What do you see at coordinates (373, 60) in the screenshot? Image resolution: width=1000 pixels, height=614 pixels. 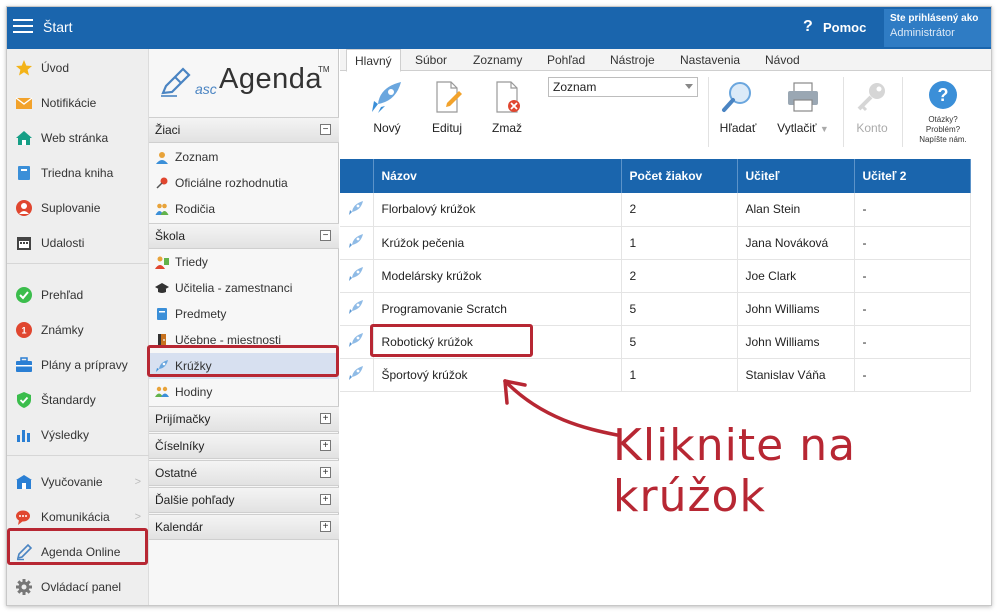 I see `tab-hlavny: Hlavný` at bounding box center [373, 60].